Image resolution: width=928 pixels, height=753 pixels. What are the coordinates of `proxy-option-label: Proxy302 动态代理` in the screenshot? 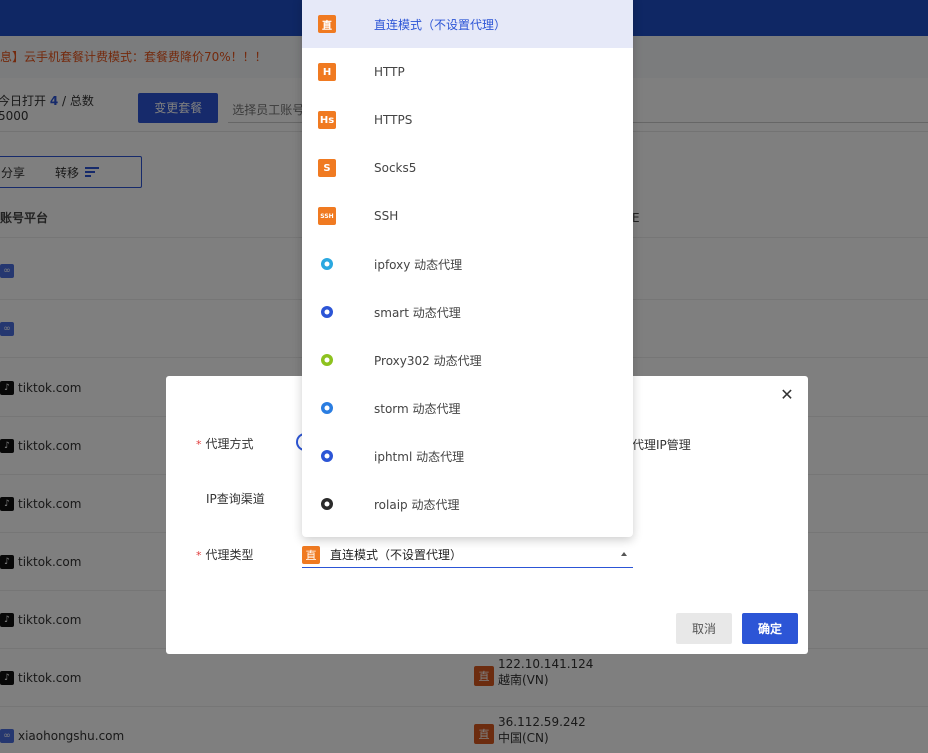 It's located at (428, 360).